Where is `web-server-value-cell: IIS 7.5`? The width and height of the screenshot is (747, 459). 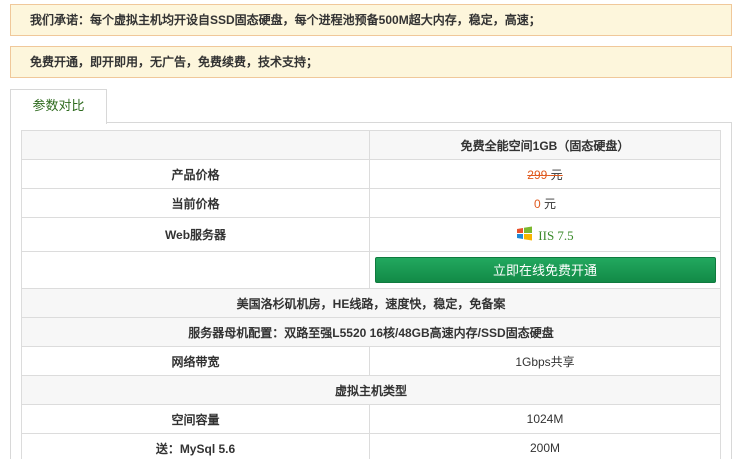 web-server-value-cell: IIS 7.5 is located at coordinates (545, 234).